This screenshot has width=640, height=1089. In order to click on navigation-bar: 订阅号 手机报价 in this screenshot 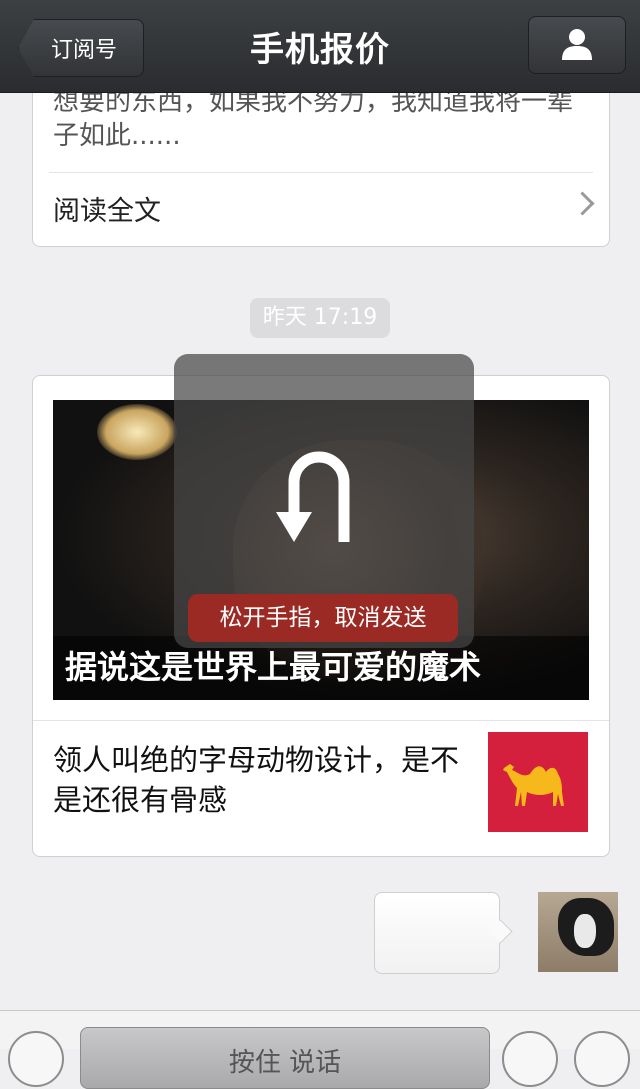, I will do `click(320, 46)`.